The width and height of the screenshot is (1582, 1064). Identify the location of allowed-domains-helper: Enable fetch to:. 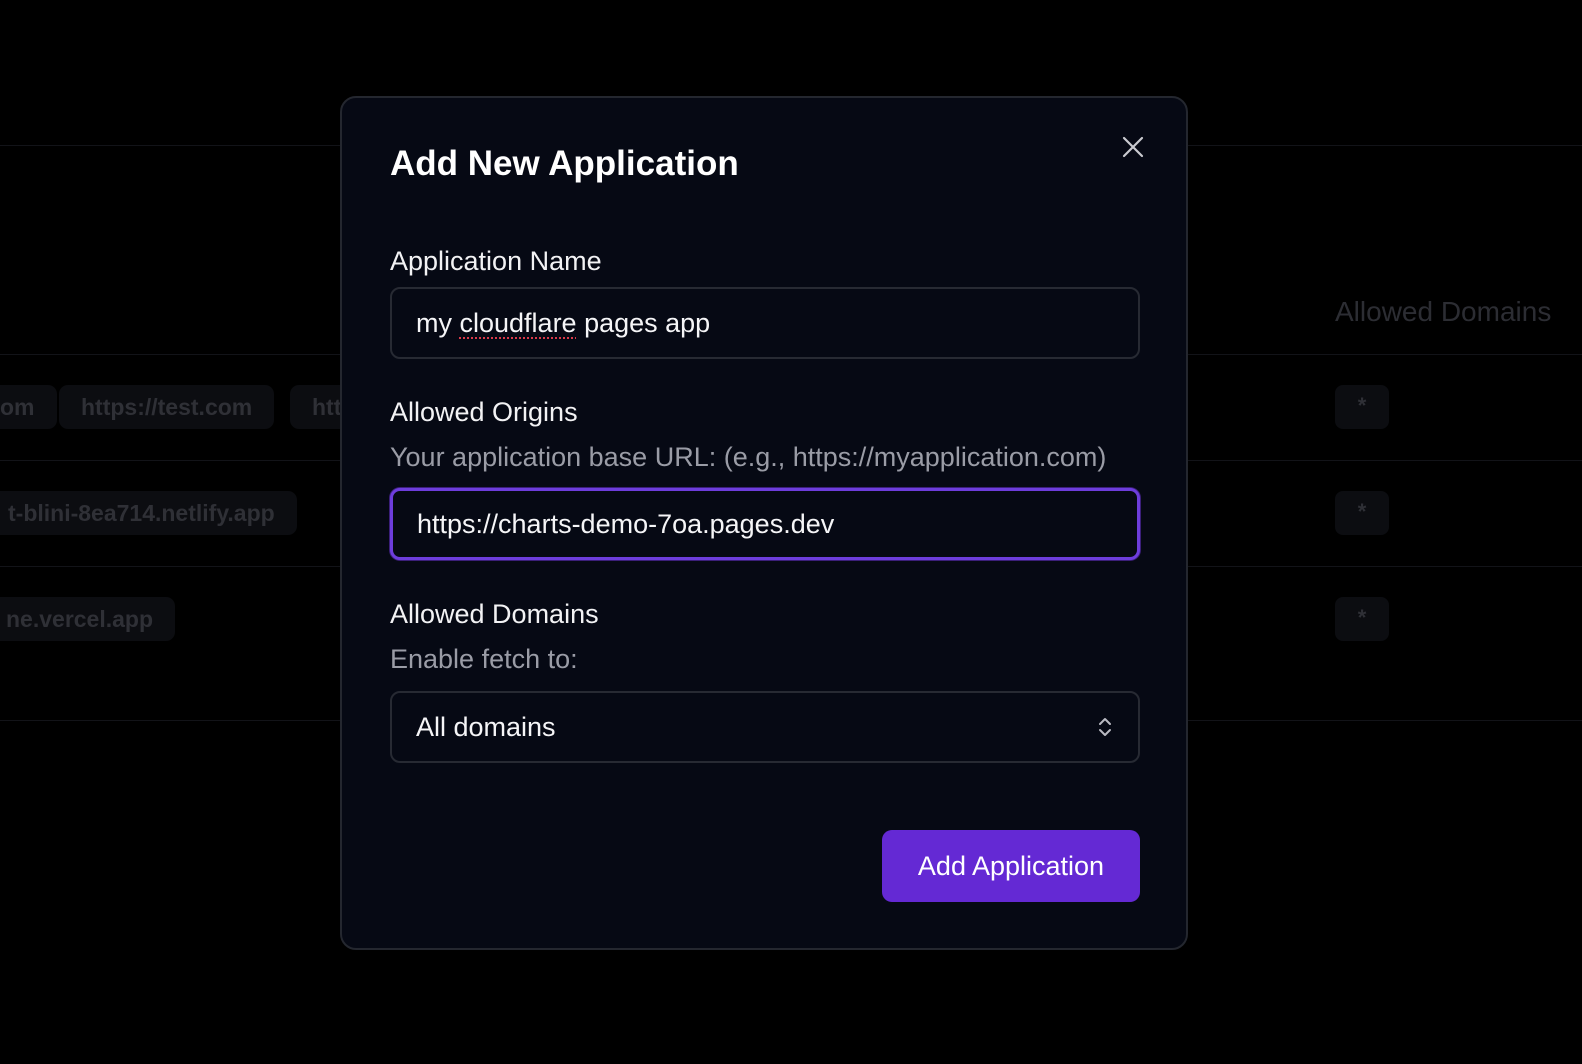
(484, 659).